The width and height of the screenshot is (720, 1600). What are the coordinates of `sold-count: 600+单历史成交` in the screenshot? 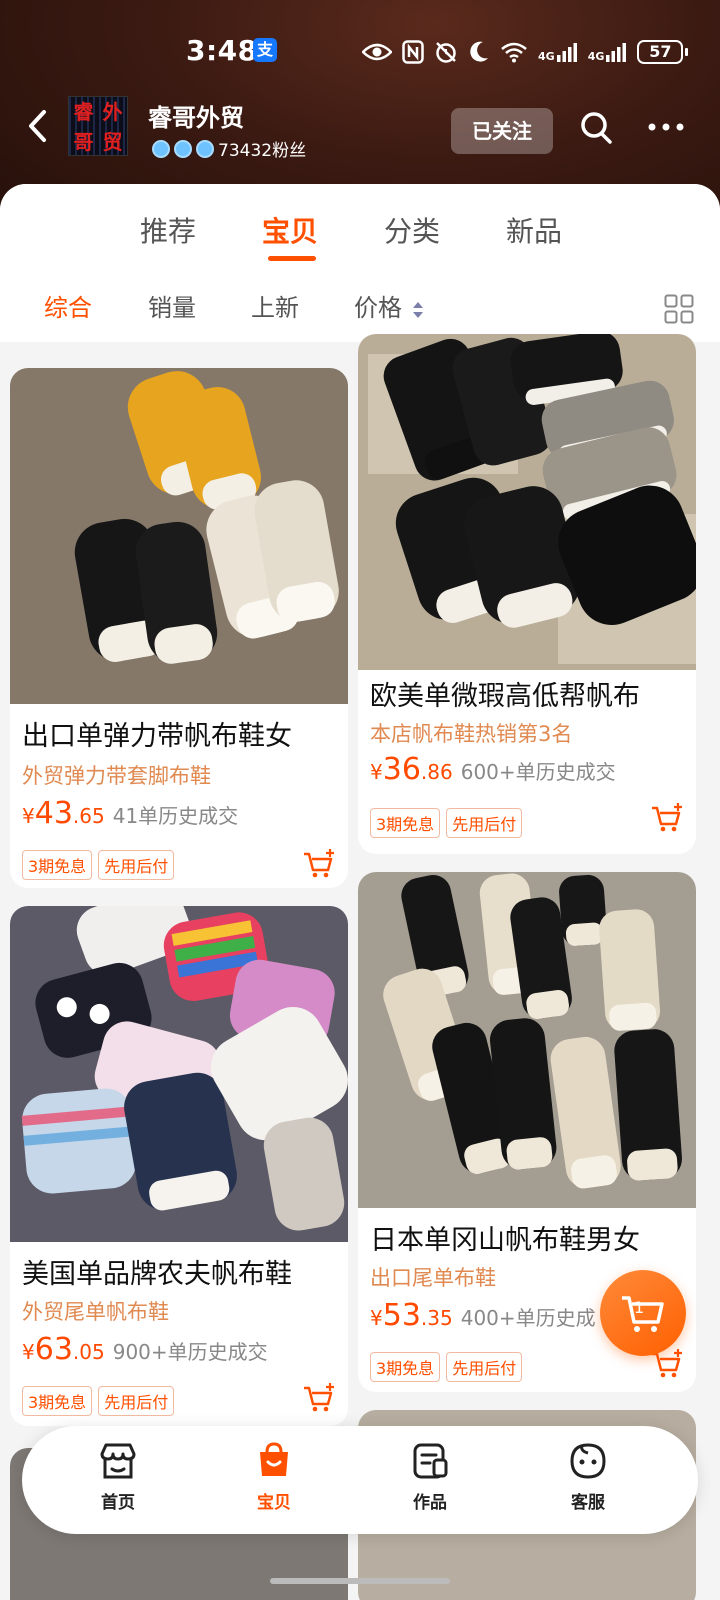 It's located at (538, 772).